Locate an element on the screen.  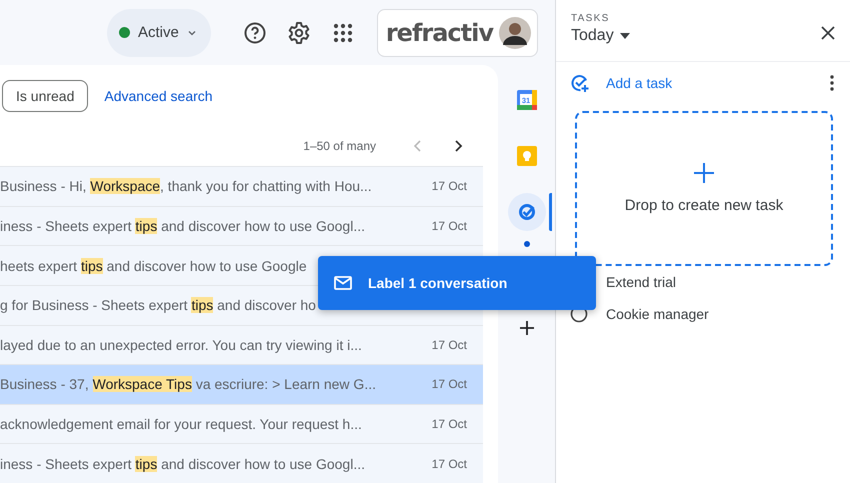
avatar-icon is located at coordinates (515, 32).